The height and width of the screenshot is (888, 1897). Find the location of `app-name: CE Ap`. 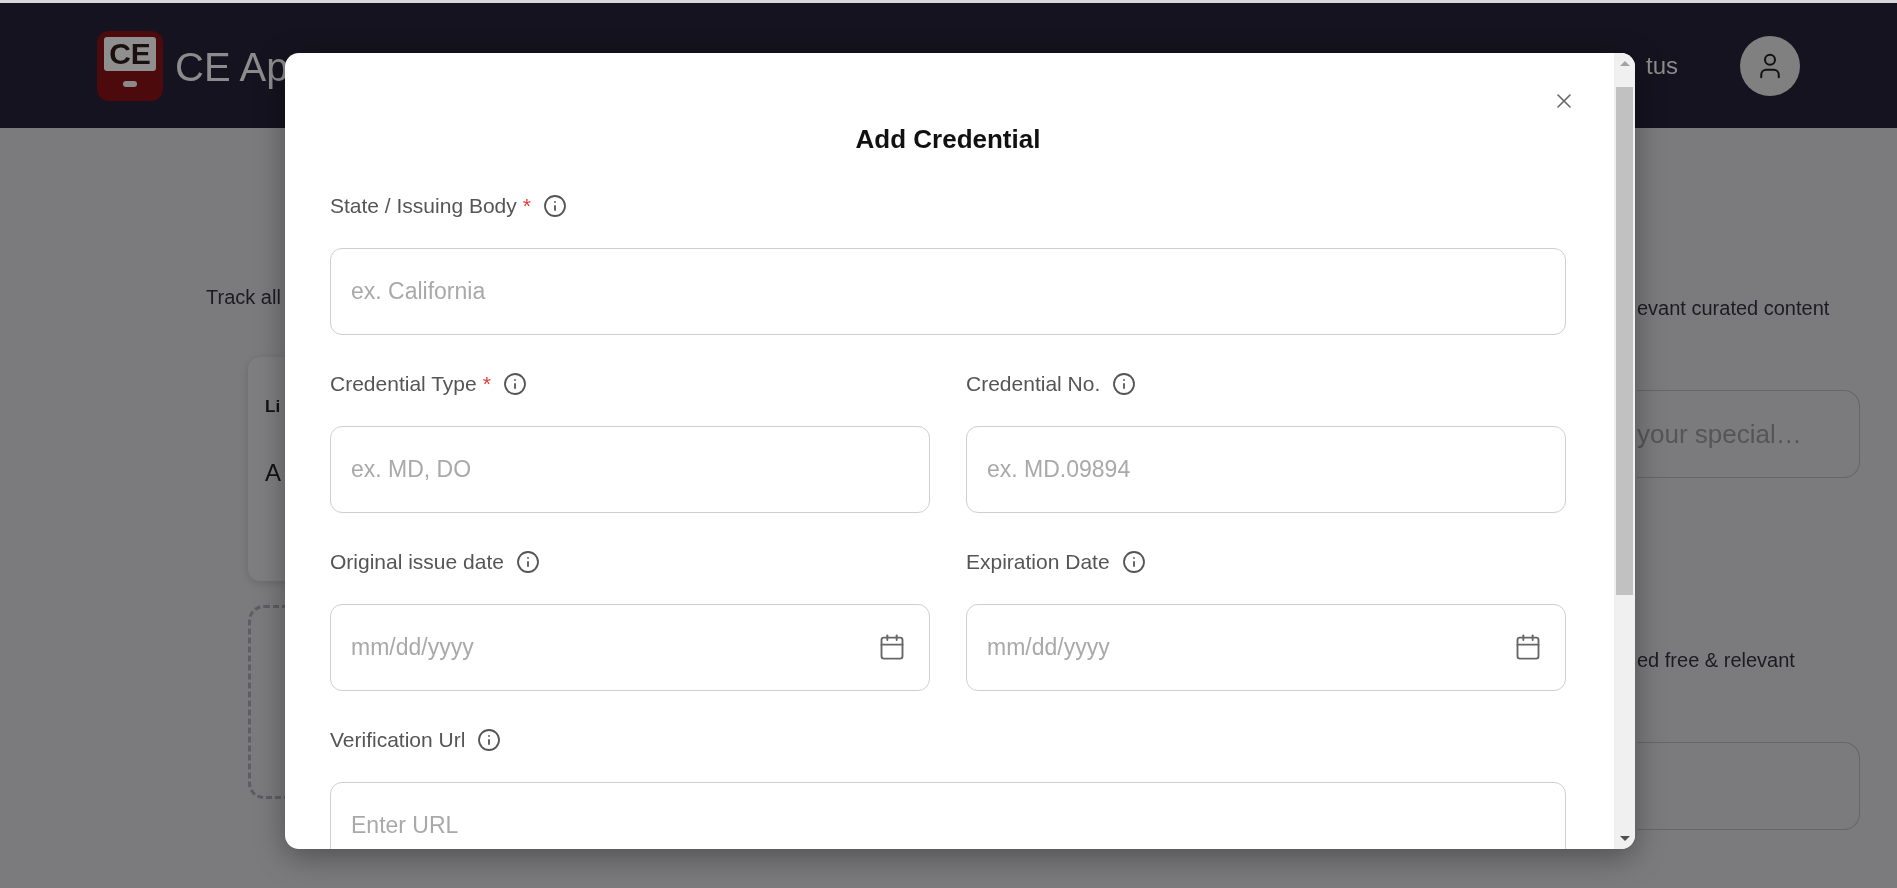

app-name: CE Ap is located at coordinates (232, 67).